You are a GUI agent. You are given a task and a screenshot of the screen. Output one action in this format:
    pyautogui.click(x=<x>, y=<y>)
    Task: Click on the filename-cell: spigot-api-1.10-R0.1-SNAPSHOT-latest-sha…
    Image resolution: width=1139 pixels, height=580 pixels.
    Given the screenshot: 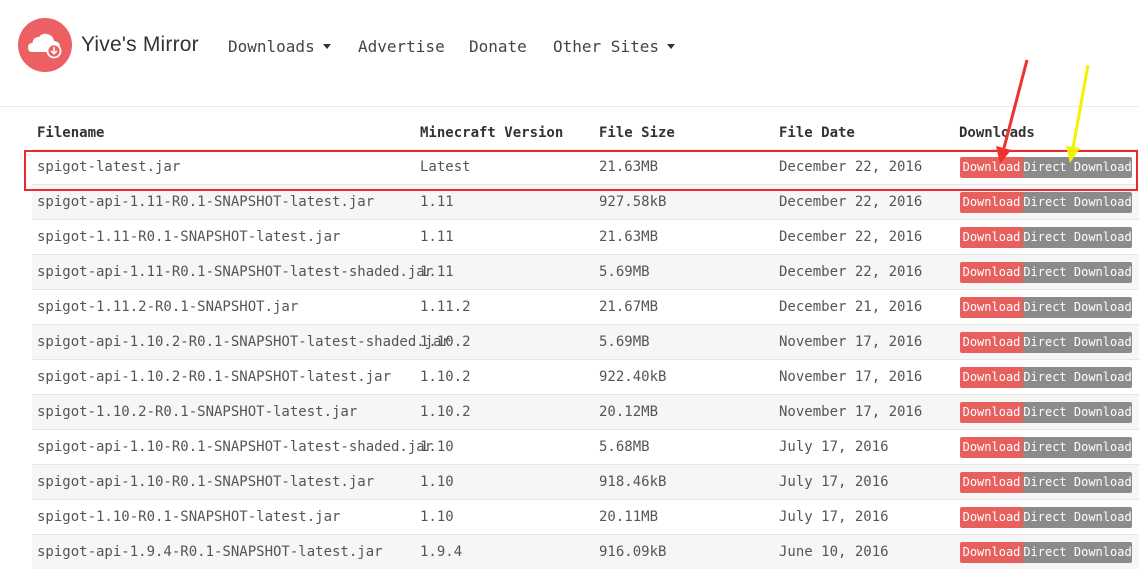 What is the action you would take?
    pyautogui.click(x=235, y=447)
    